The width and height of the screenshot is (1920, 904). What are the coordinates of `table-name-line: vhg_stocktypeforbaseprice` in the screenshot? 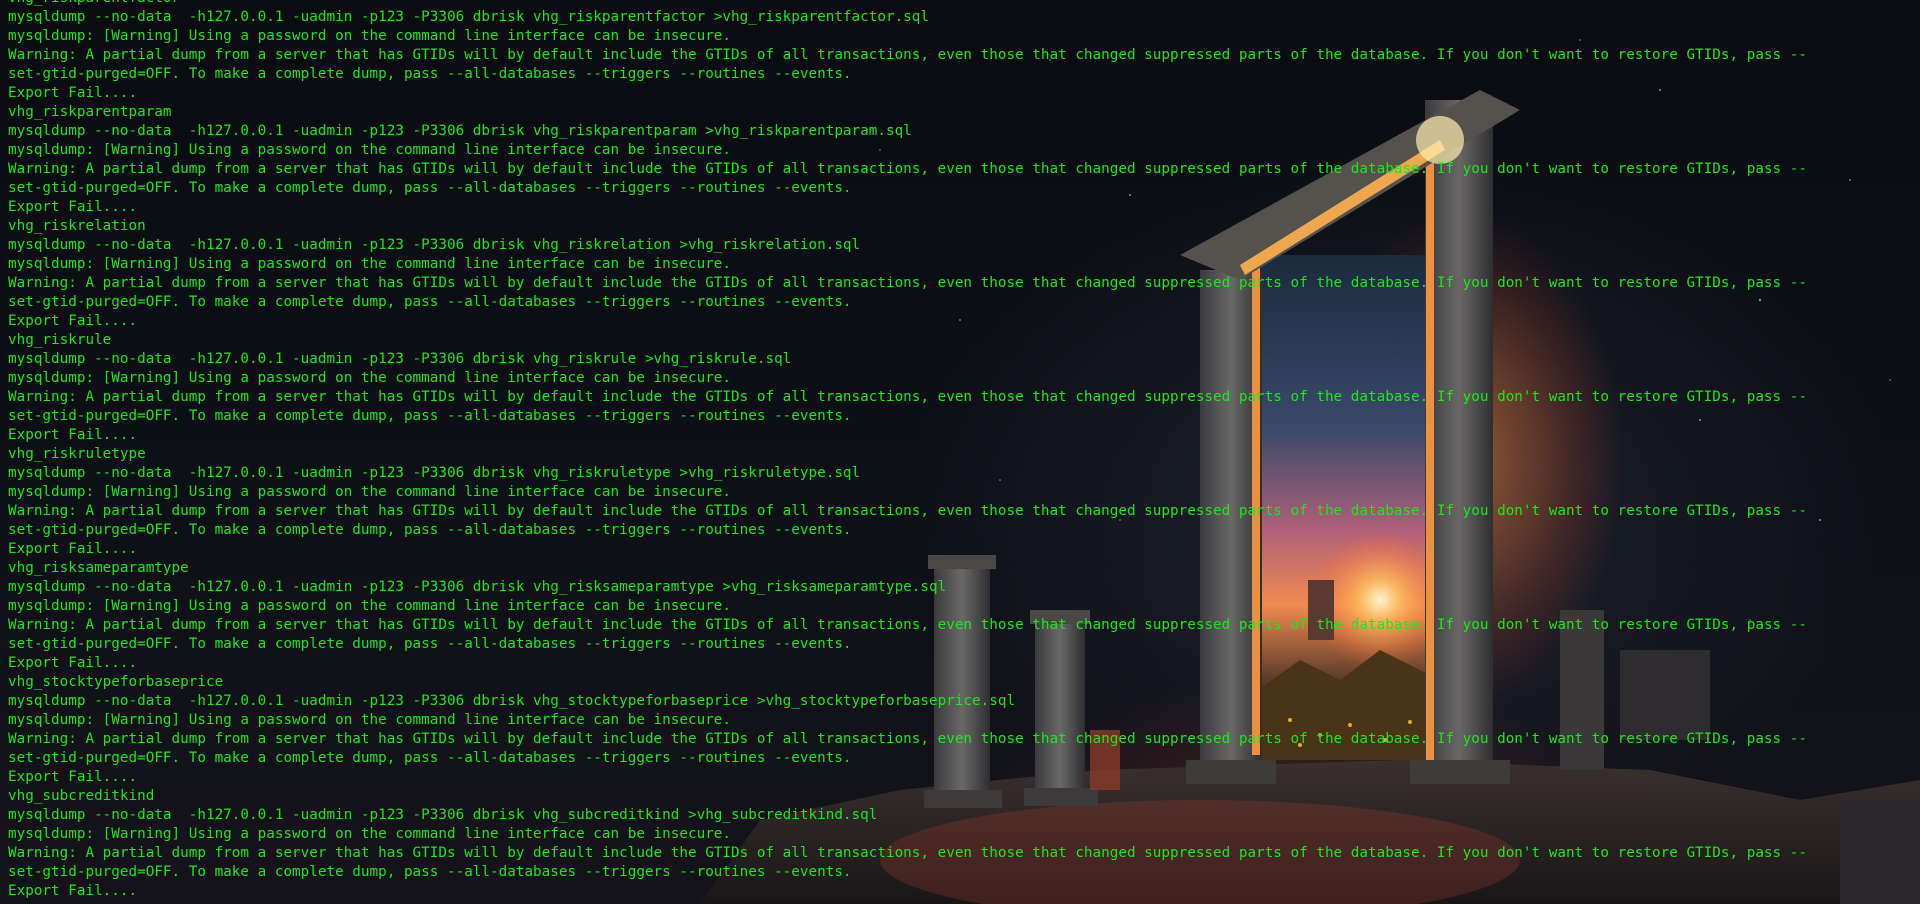 It's located at (116, 682).